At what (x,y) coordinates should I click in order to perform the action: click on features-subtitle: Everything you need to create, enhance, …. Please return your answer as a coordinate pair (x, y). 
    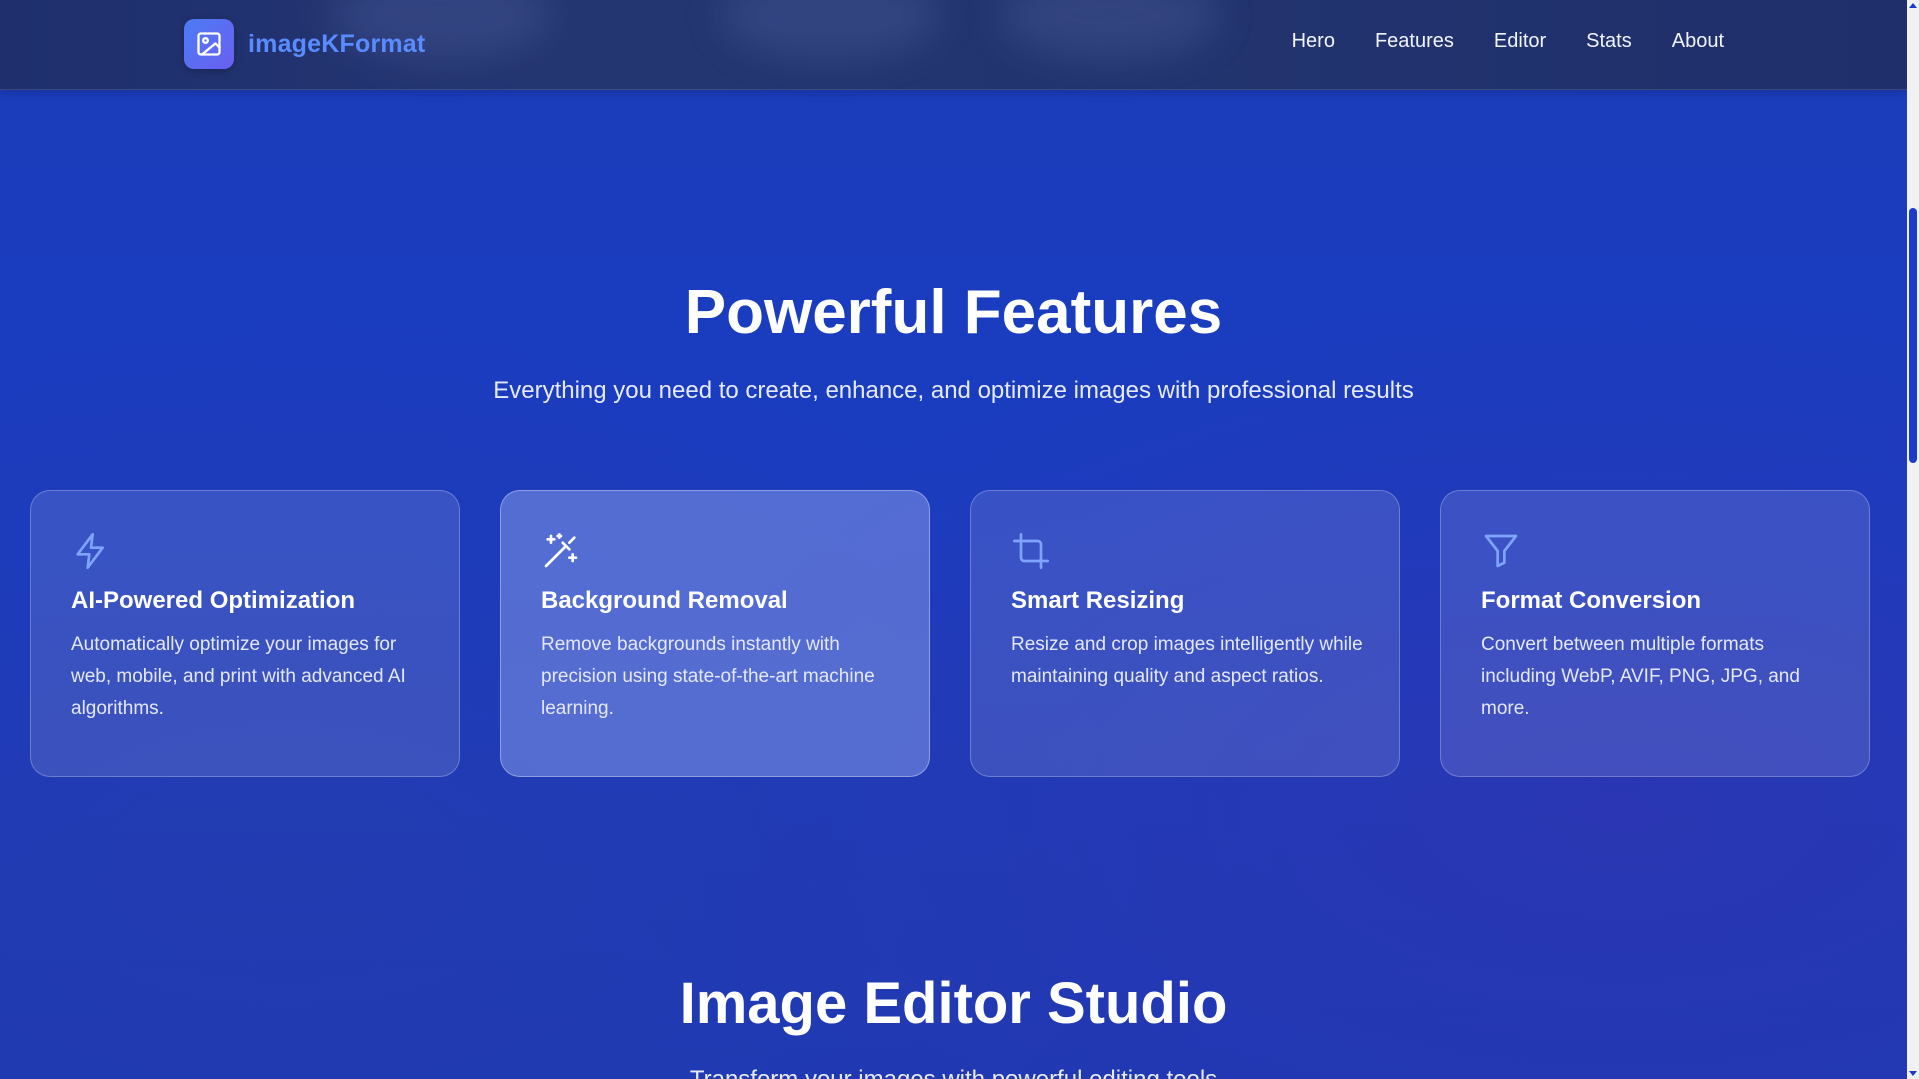
    Looking at the image, I should click on (953, 390).